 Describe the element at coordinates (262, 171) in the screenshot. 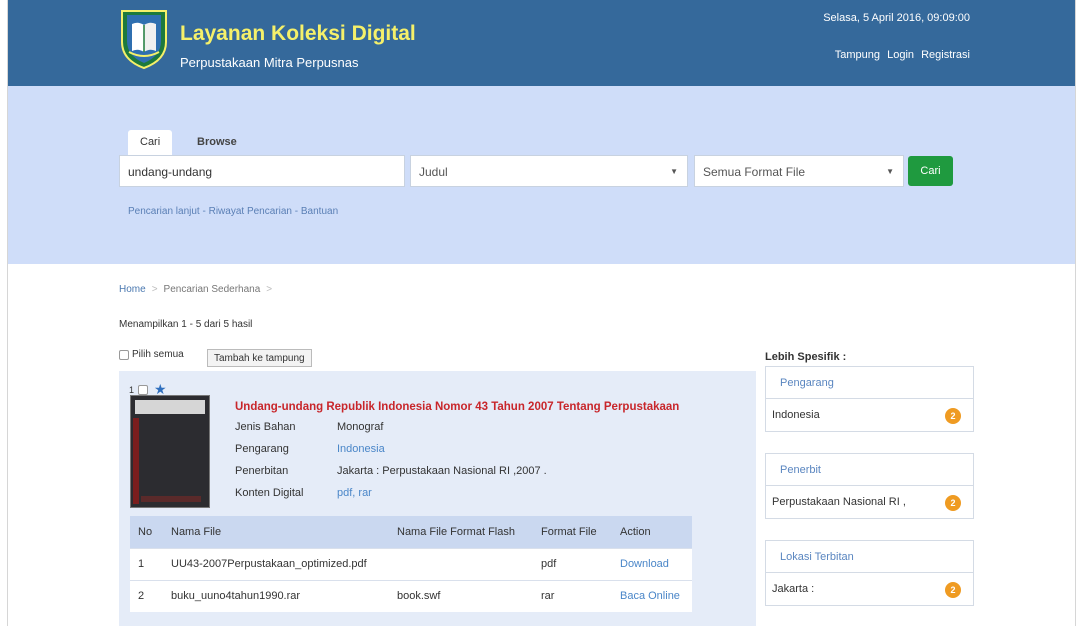

I see `search-input: undang-undang` at that location.